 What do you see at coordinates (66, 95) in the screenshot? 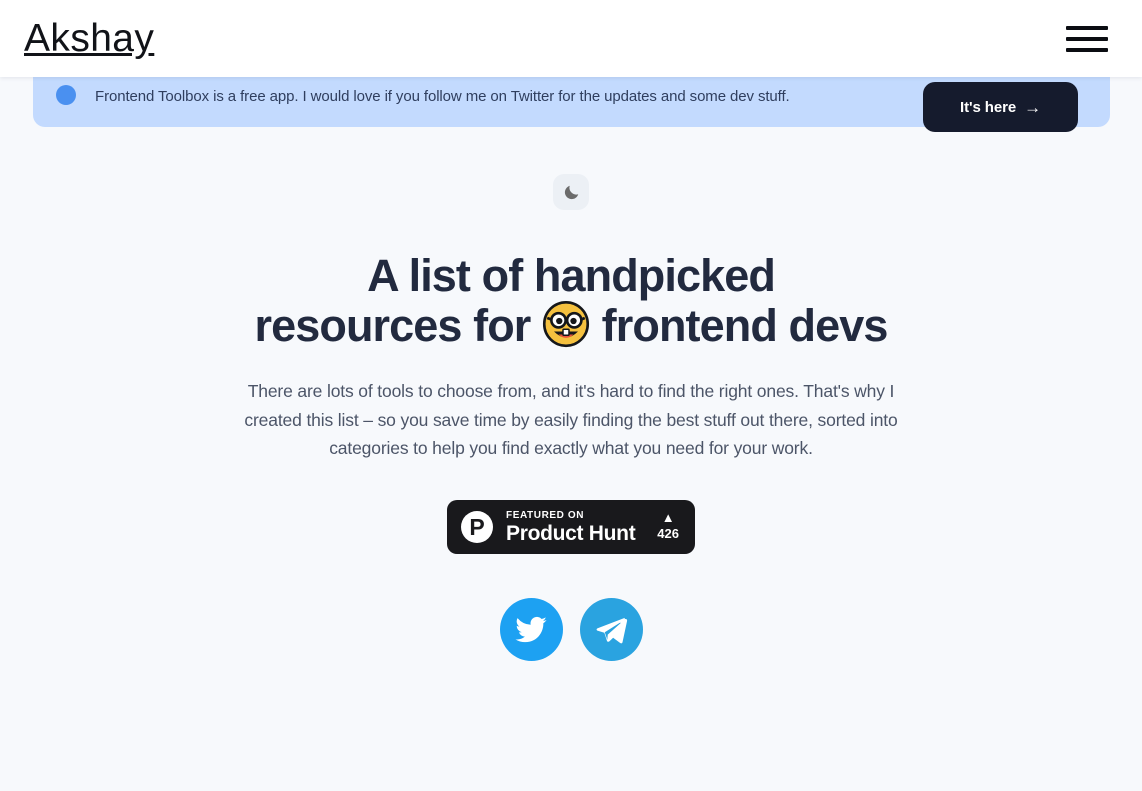
I see `banner-dot-icon` at bounding box center [66, 95].